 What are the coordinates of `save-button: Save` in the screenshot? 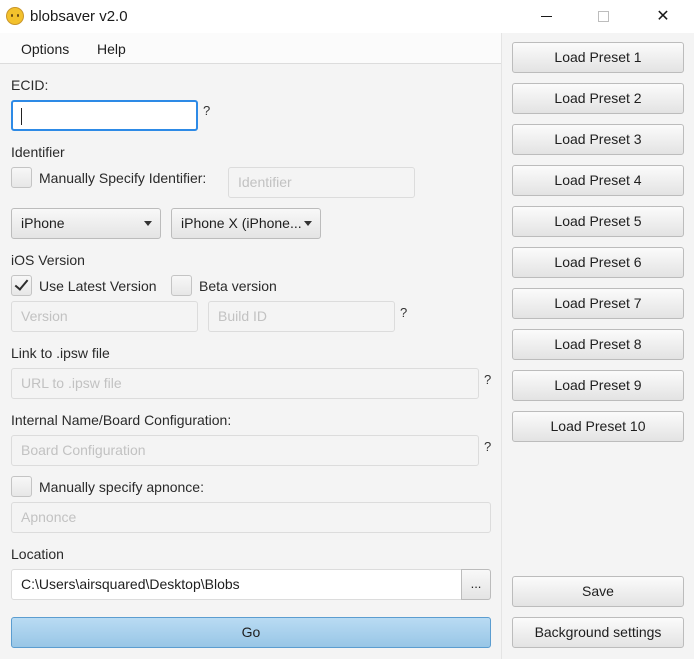 It's located at (598, 591).